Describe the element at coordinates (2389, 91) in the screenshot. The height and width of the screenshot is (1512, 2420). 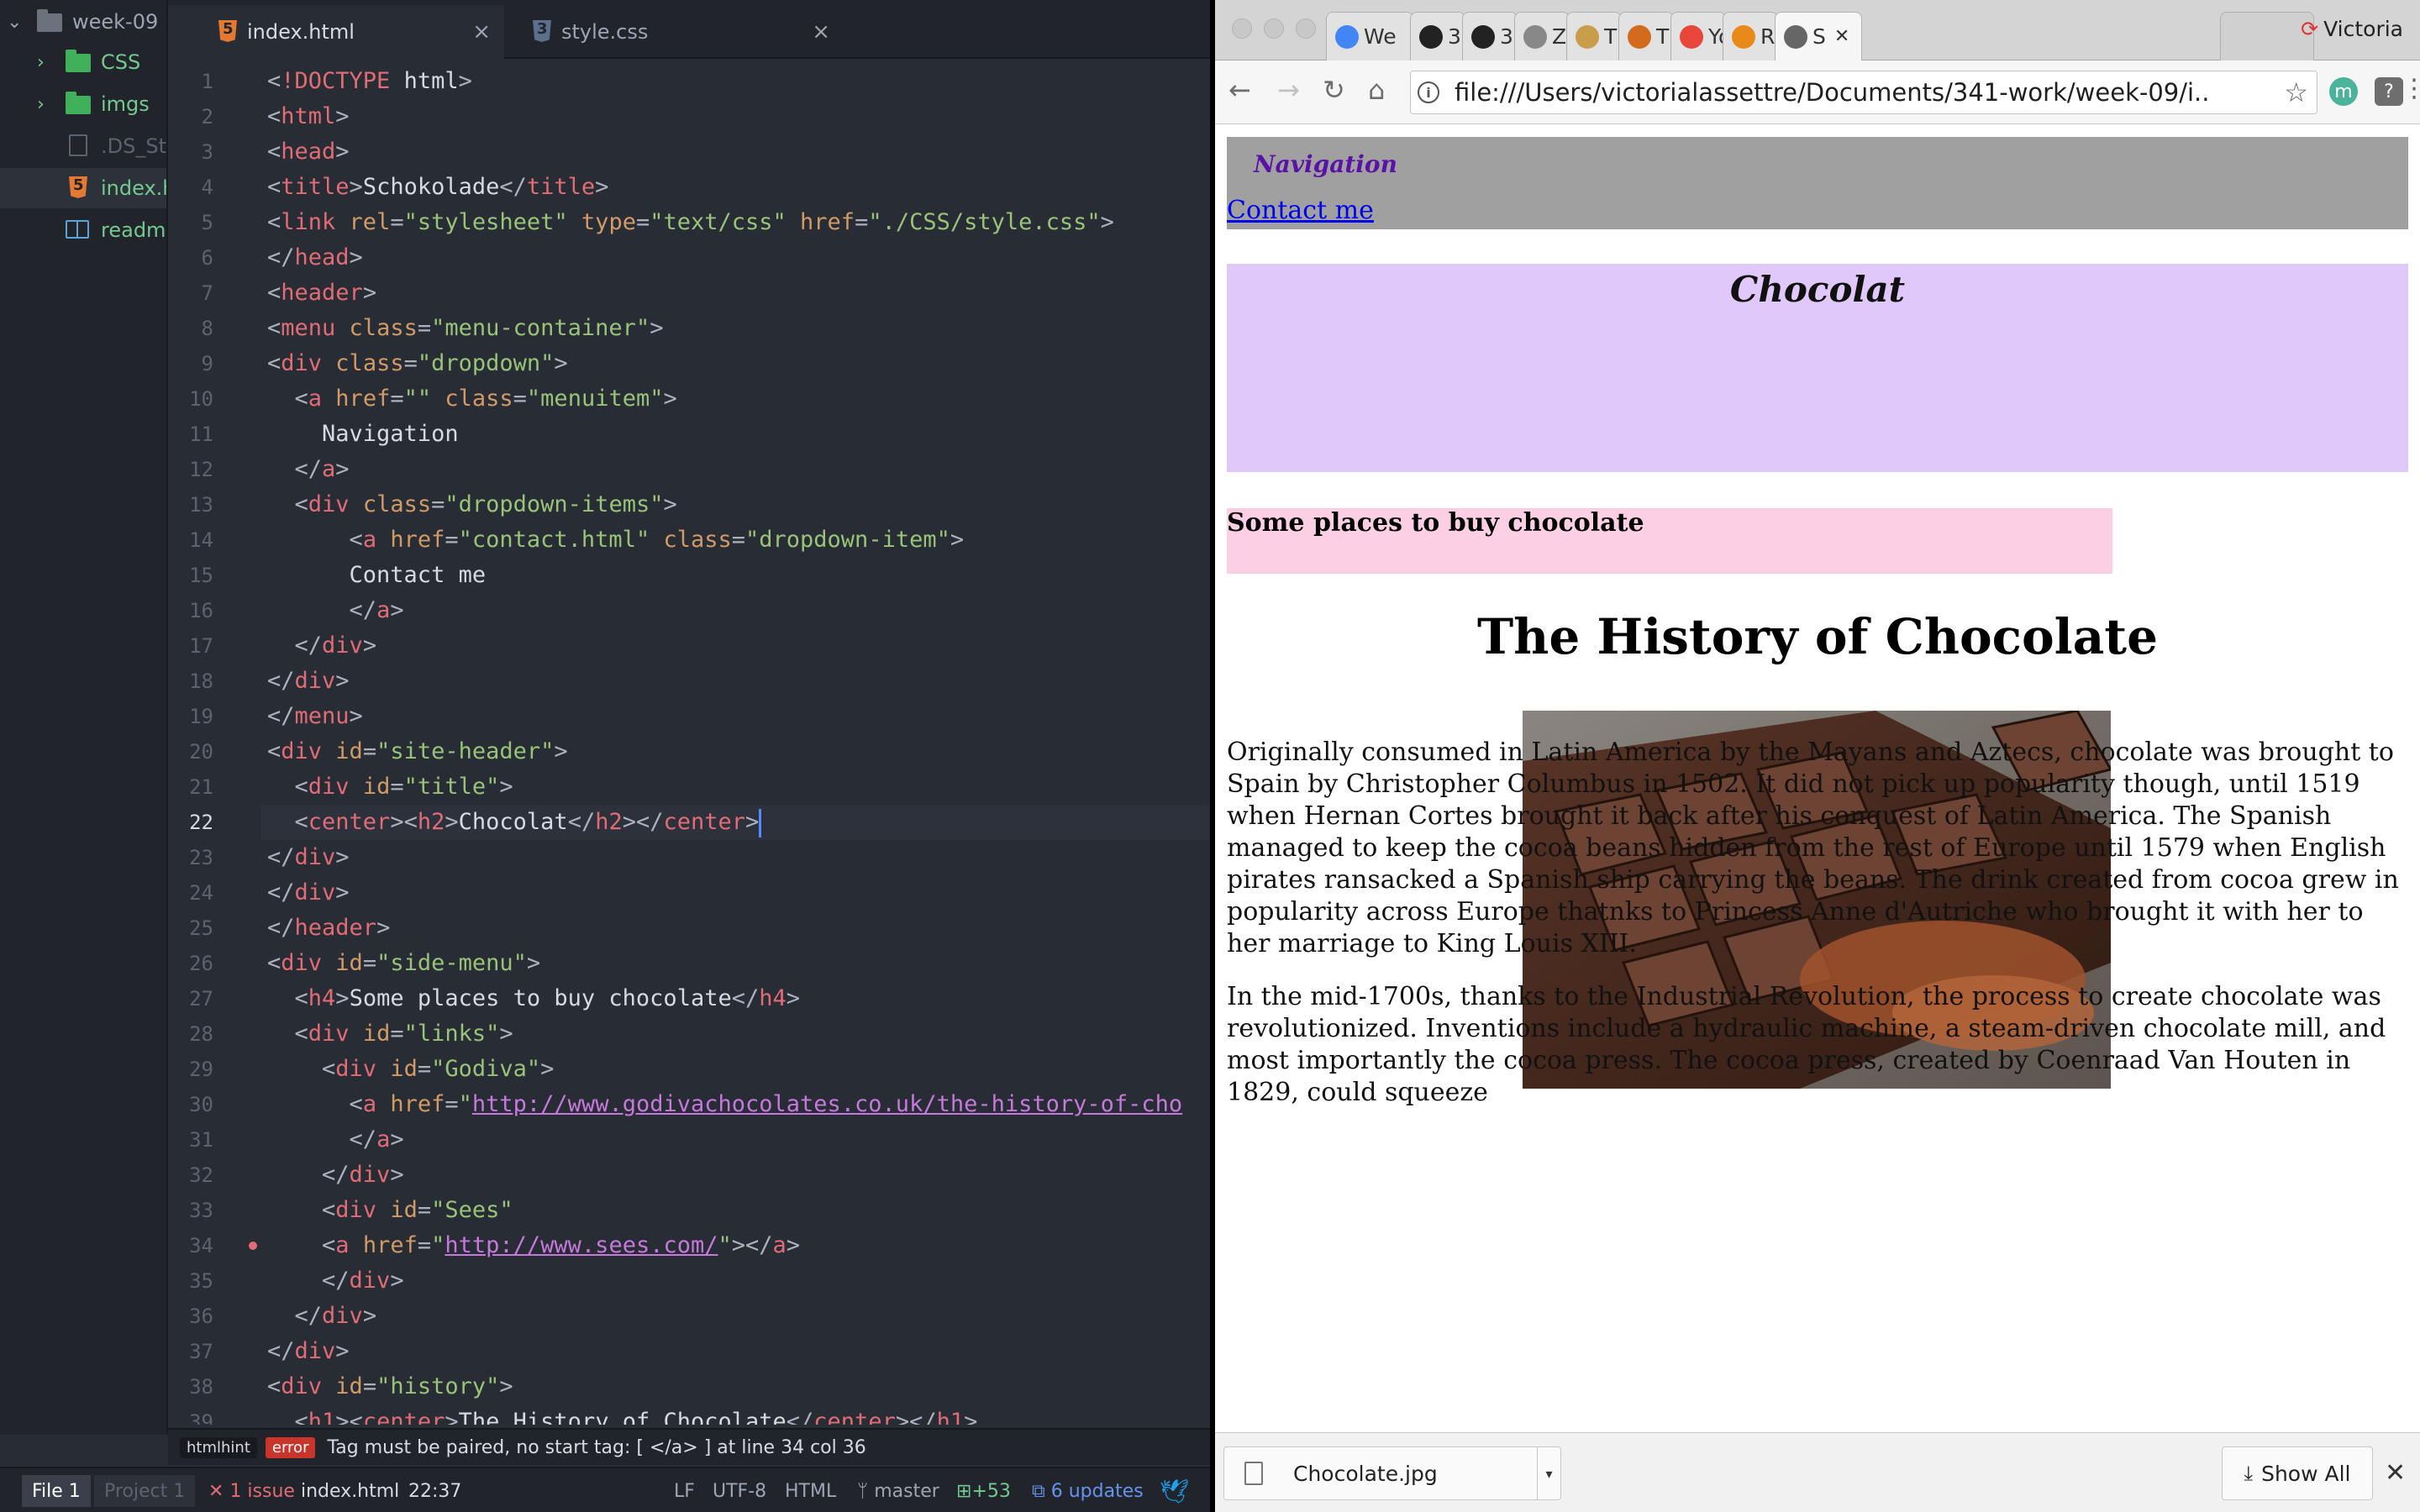
I see `extension-help-icon: ?` at that location.